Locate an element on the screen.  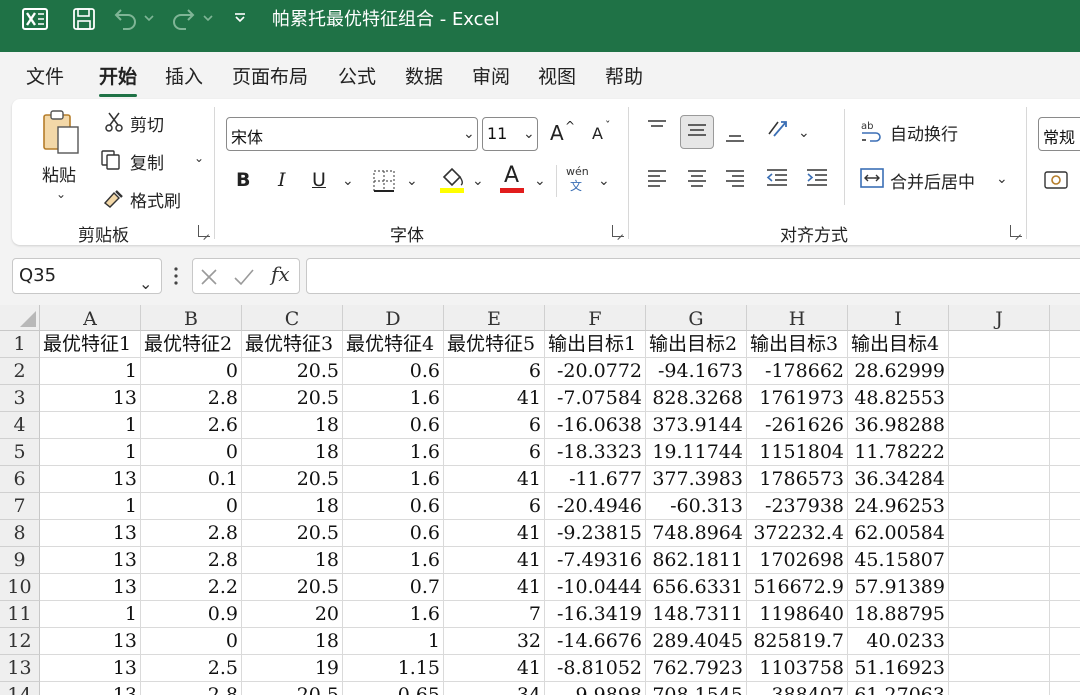
clipboard-launcher-icon is located at coordinates (204, 231).